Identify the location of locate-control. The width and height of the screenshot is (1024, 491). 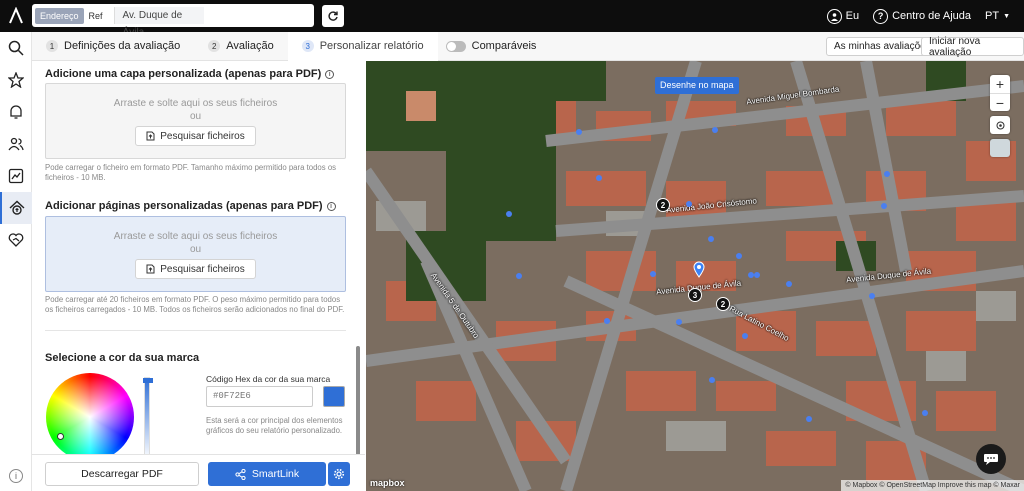
(1000, 125).